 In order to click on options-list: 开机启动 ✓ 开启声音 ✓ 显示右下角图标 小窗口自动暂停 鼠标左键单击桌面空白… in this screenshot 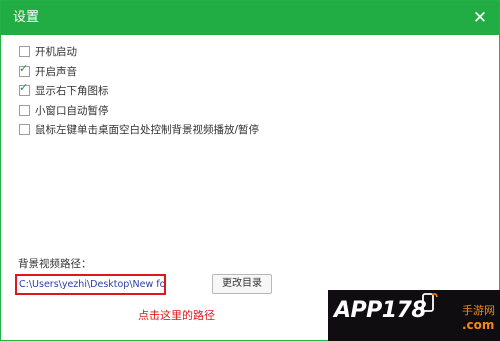, I will do `click(139, 91)`.